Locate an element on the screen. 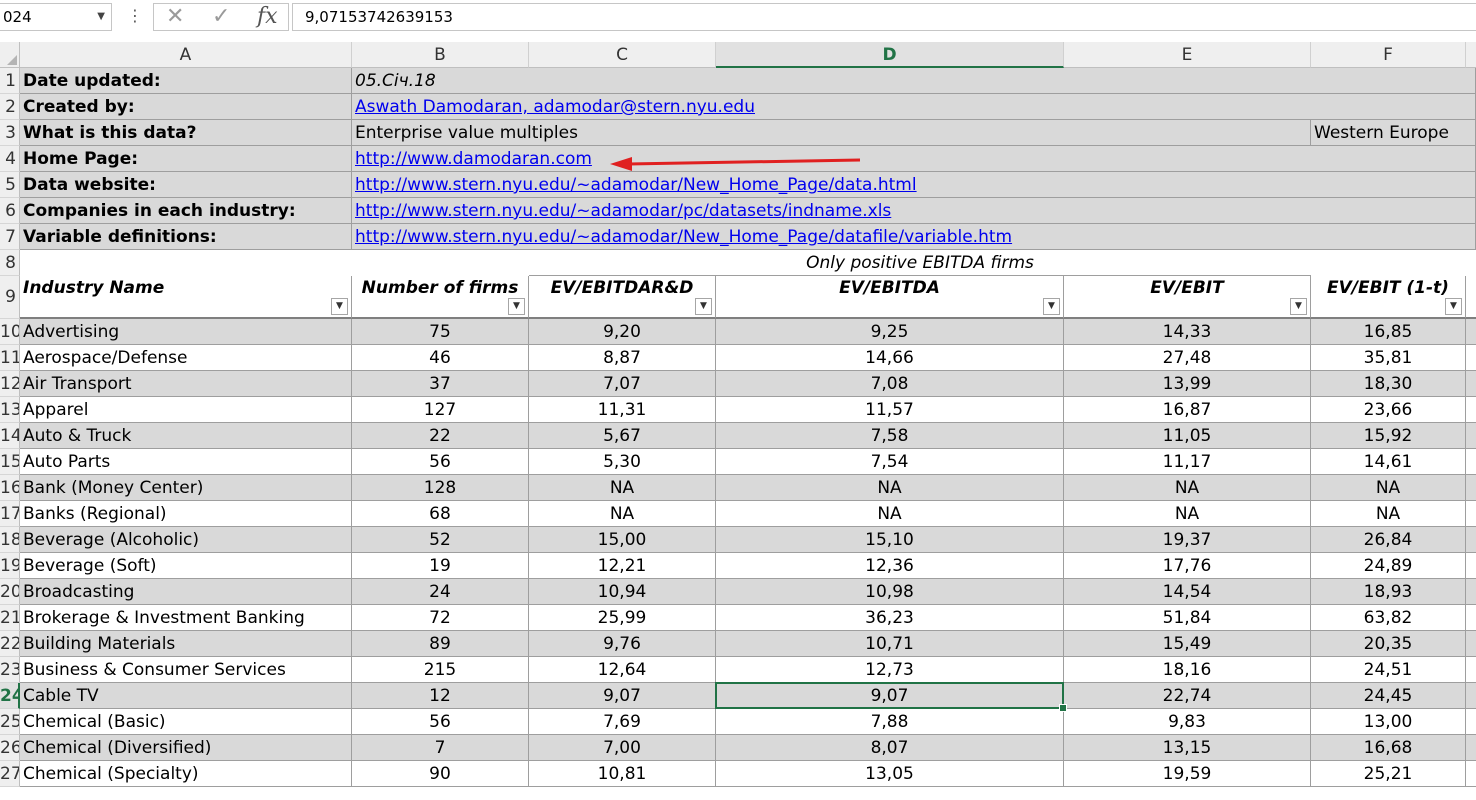 Image resolution: width=1476 pixels, height=800 pixels. value-cell: 14,61 is located at coordinates (1388, 462).